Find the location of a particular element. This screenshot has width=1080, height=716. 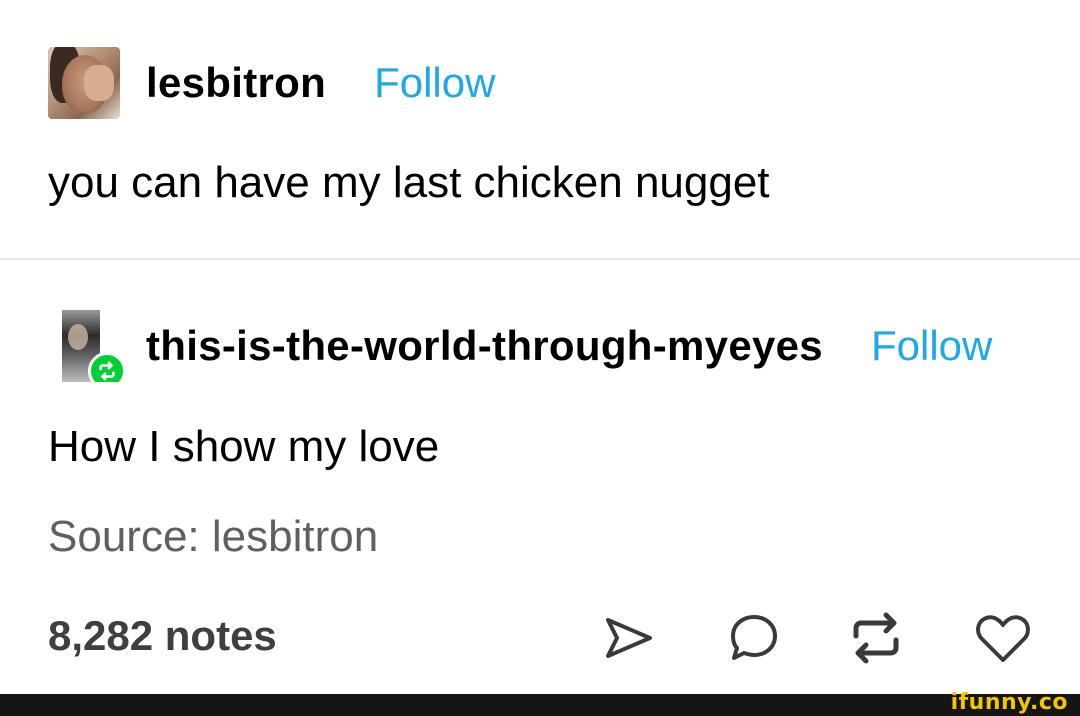

post-body-text: you can have my last chicken nugget is located at coordinates (409, 182).